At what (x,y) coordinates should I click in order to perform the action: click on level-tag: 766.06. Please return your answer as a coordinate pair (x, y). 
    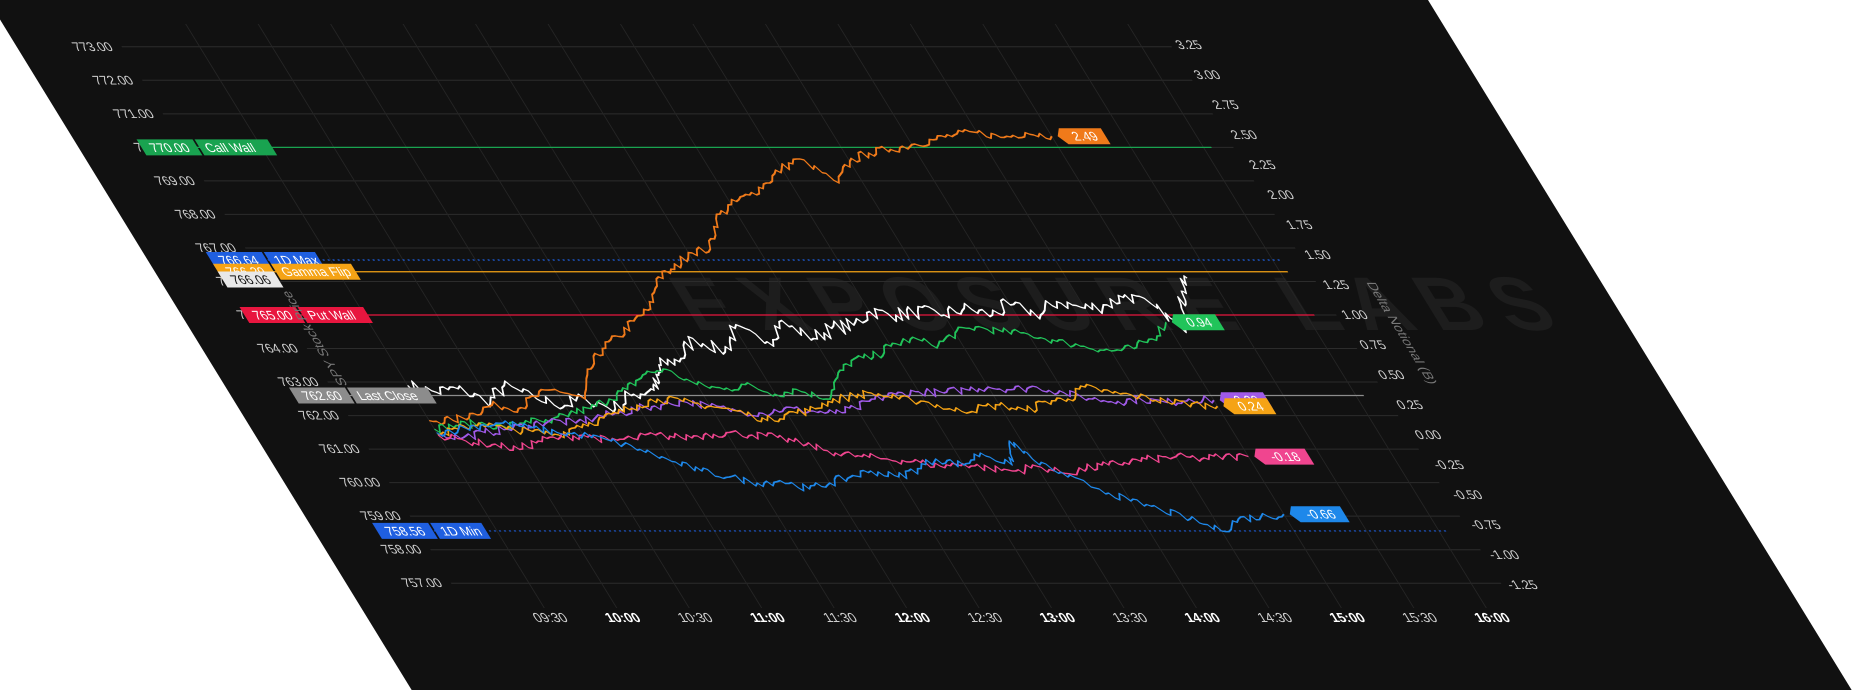
    Looking at the image, I should click on (250, 279).